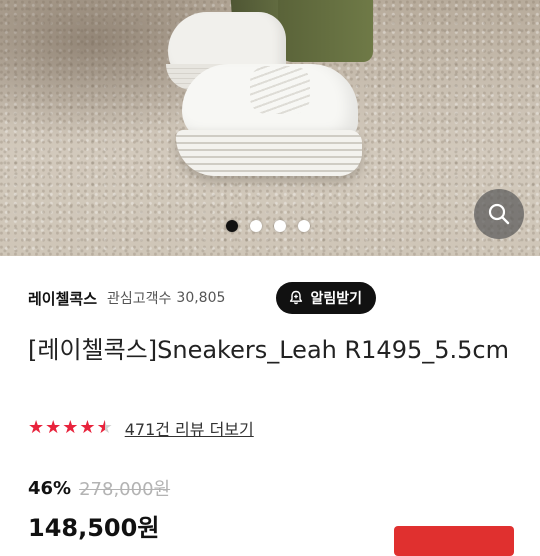 This screenshot has height=556, width=540. I want to click on sneaker-laces, so click(280, 90).